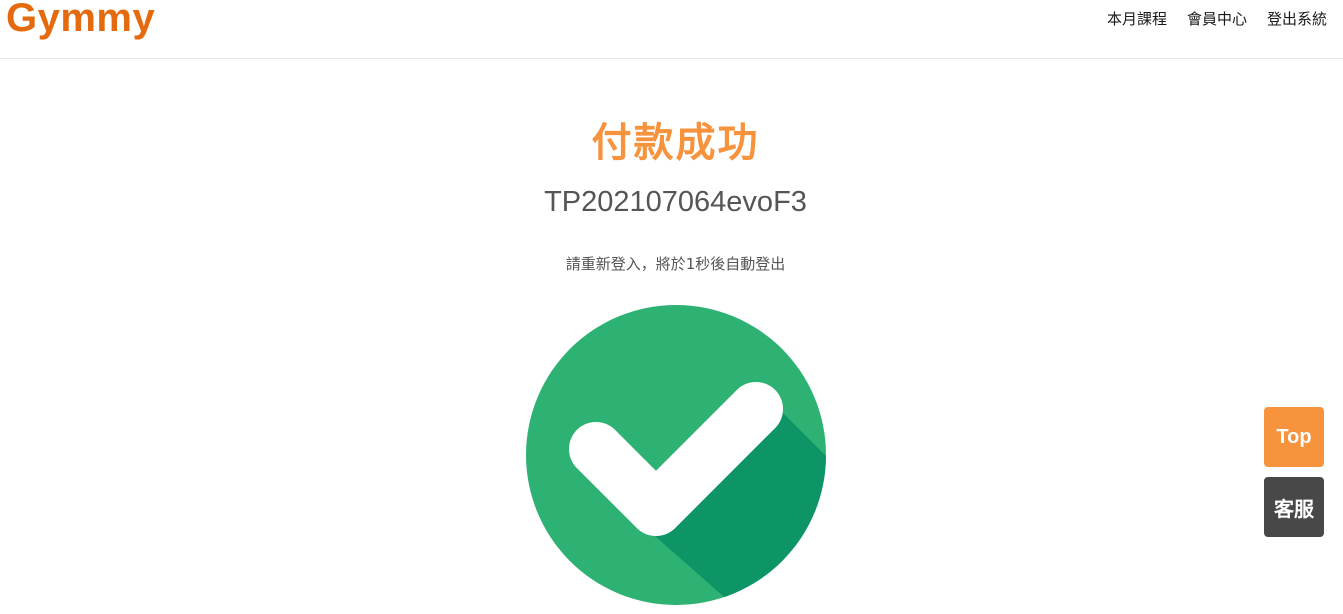 The height and width of the screenshot is (614, 1343). What do you see at coordinates (675, 143) in the screenshot?
I see `page-title: 付款成功` at bounding box center [675, 143].